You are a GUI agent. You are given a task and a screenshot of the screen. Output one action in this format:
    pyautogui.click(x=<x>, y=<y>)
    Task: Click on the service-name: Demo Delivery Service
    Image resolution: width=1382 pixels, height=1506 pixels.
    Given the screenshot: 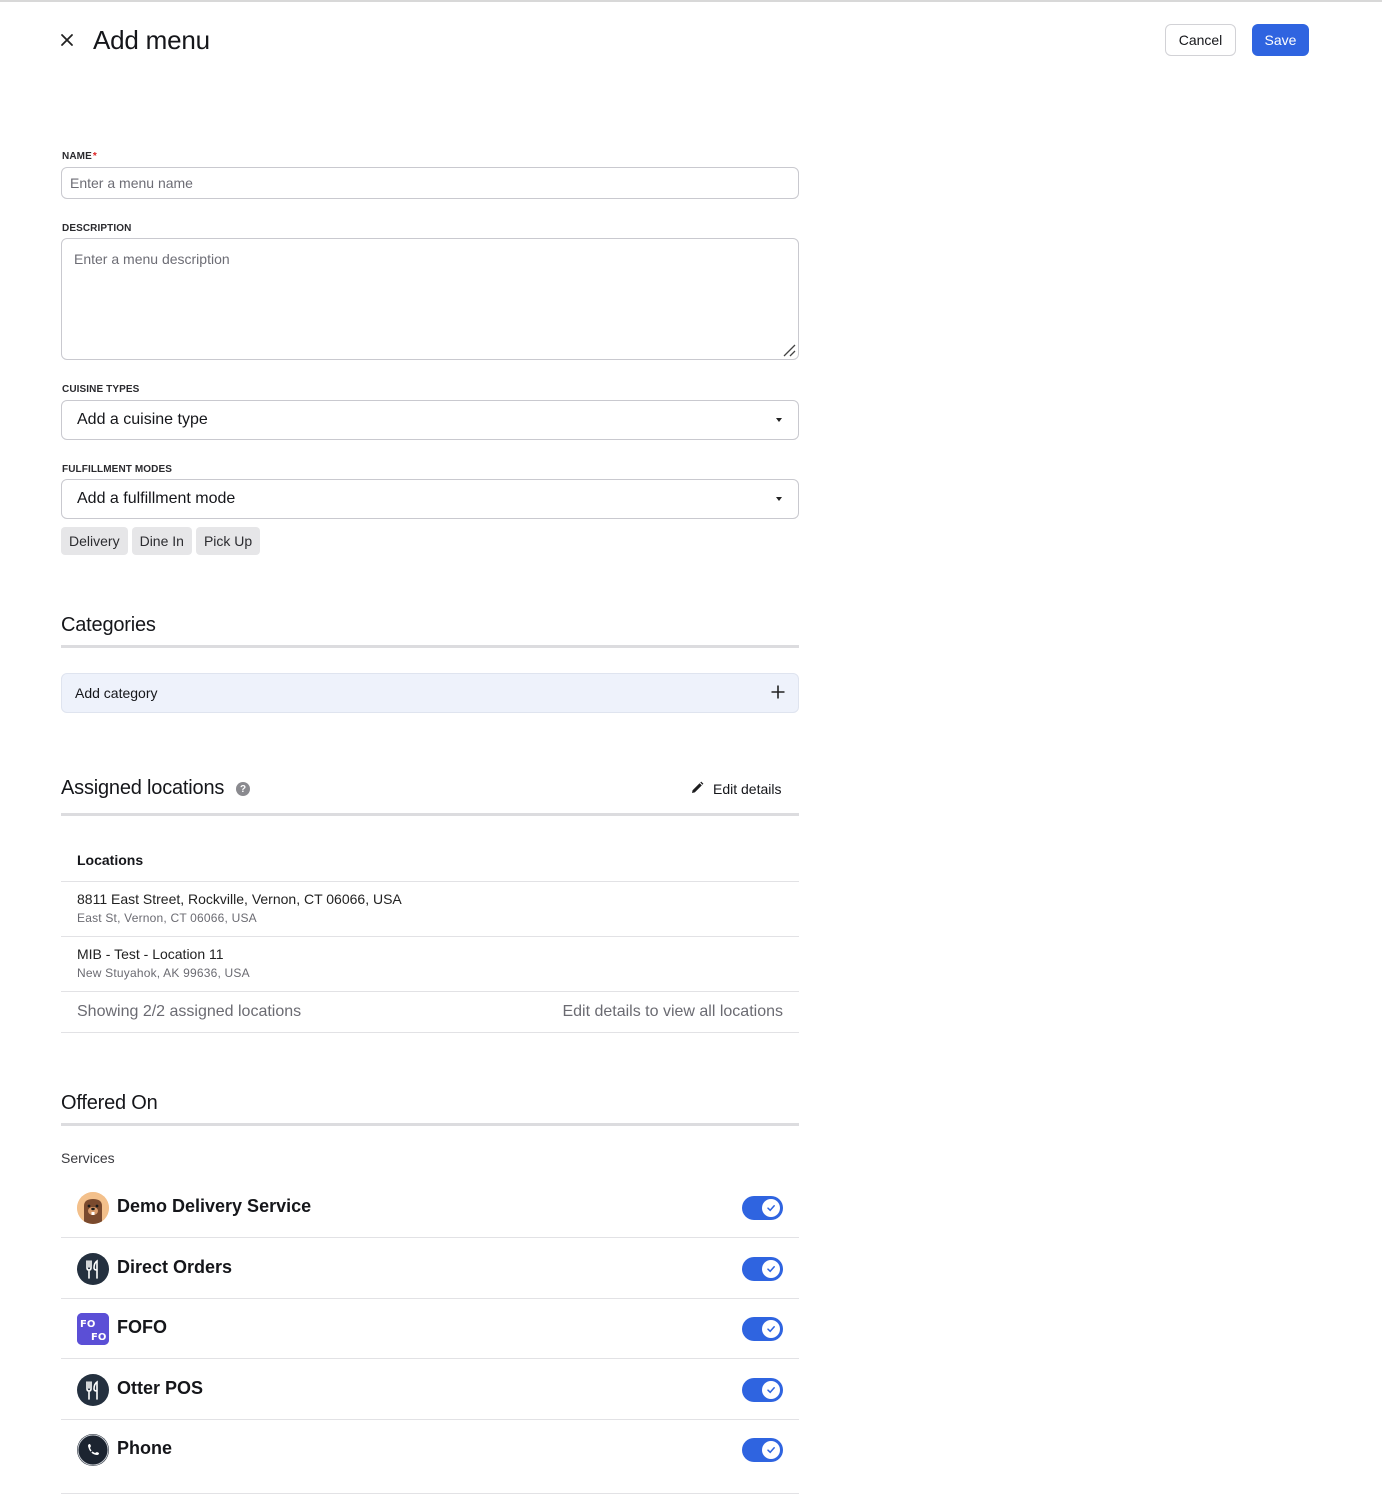 What is the action you would take?
    pyautogui.click(x=214, y=1206)
    